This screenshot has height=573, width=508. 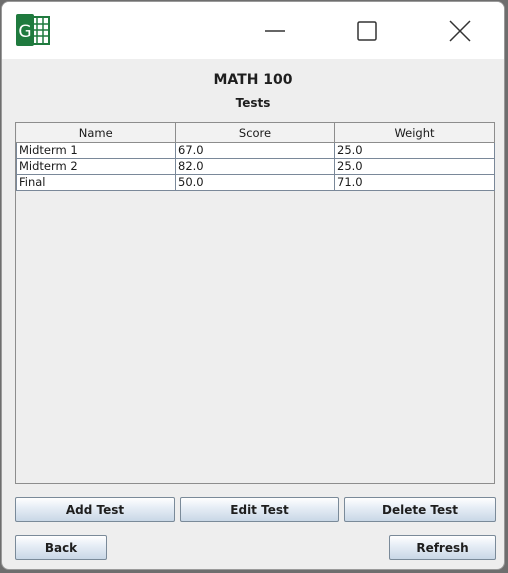 I want to click on close-icon, so click(x=460, y=31).